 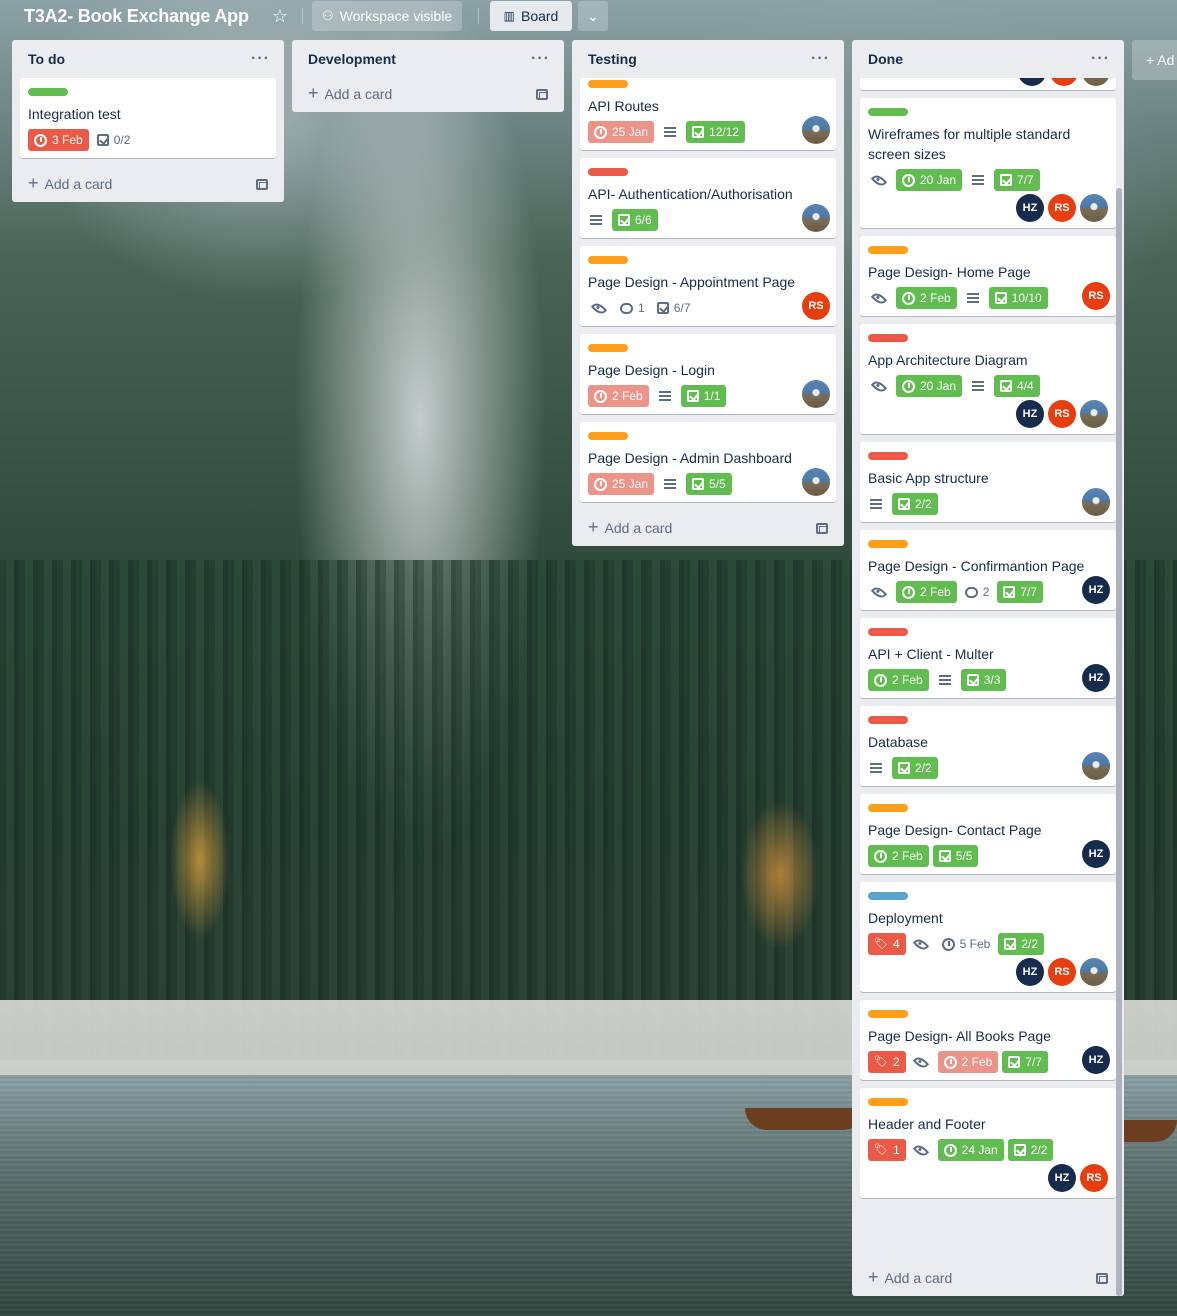 What do you see at coordinates (1119, 742) in the screenshot?
I see `list-scrollbar` at bounding box center [1119, 742].